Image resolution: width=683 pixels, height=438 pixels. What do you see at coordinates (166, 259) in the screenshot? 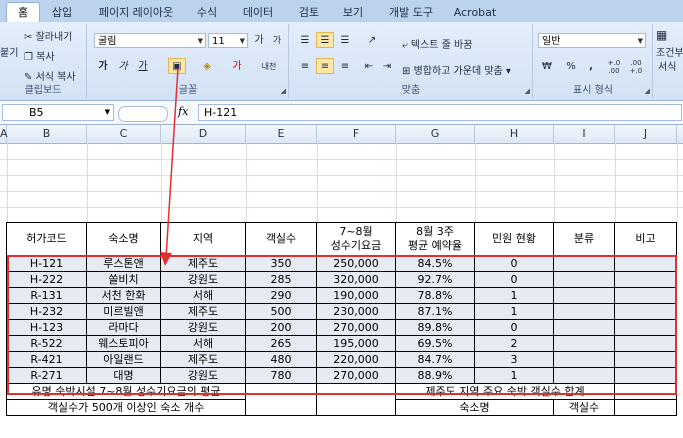
I see `arrow-head-icon` at bounding box center [166, 259].